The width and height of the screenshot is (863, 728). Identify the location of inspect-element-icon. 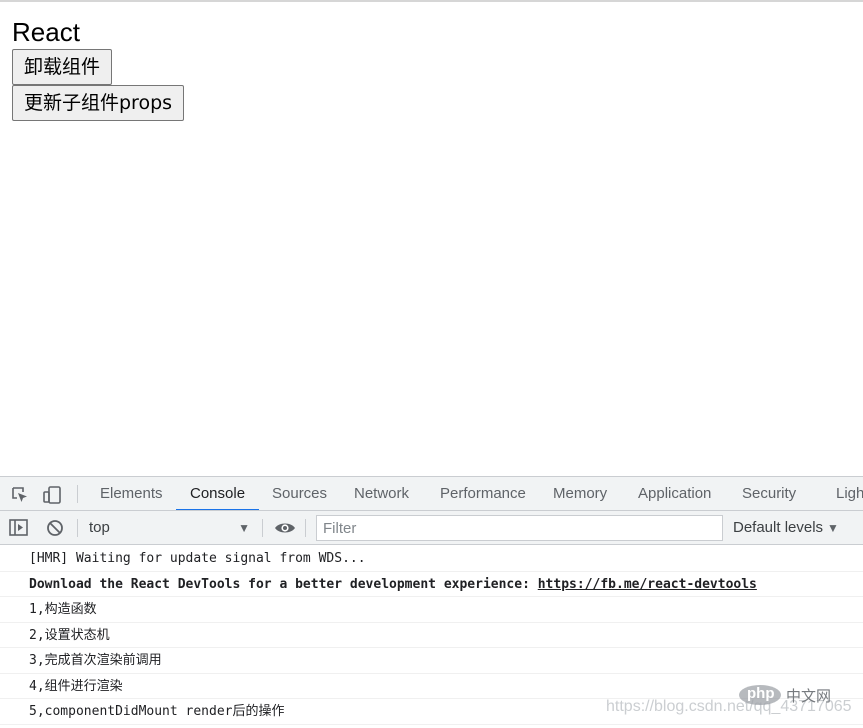
(20, 495).